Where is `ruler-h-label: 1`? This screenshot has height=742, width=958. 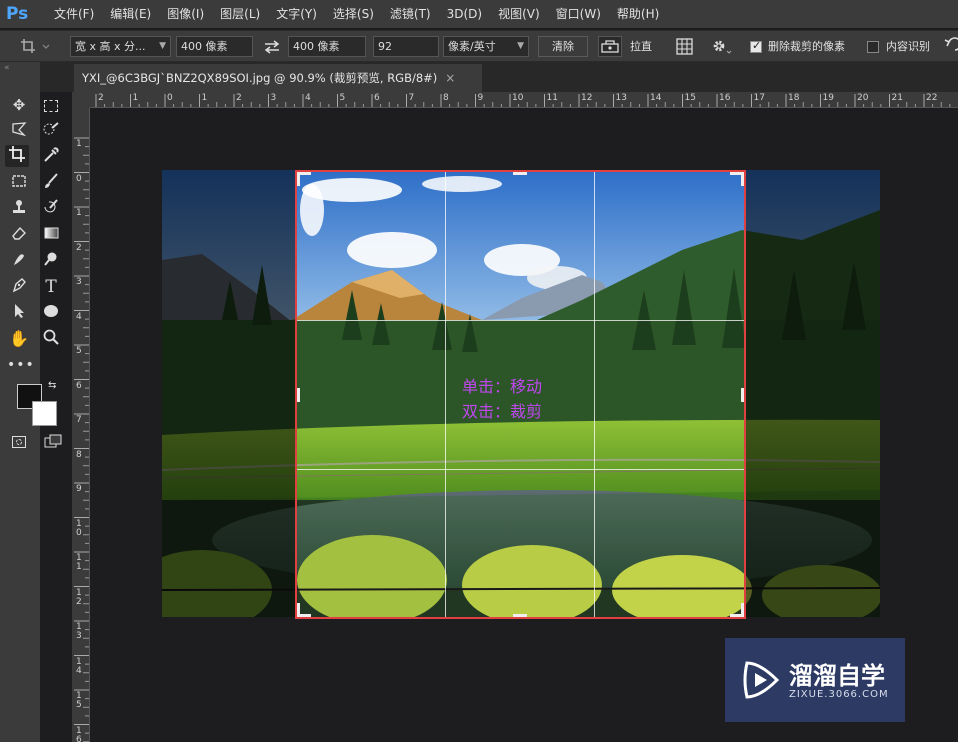
ruler-h-label: 1 is located at coordinates (204, 98).